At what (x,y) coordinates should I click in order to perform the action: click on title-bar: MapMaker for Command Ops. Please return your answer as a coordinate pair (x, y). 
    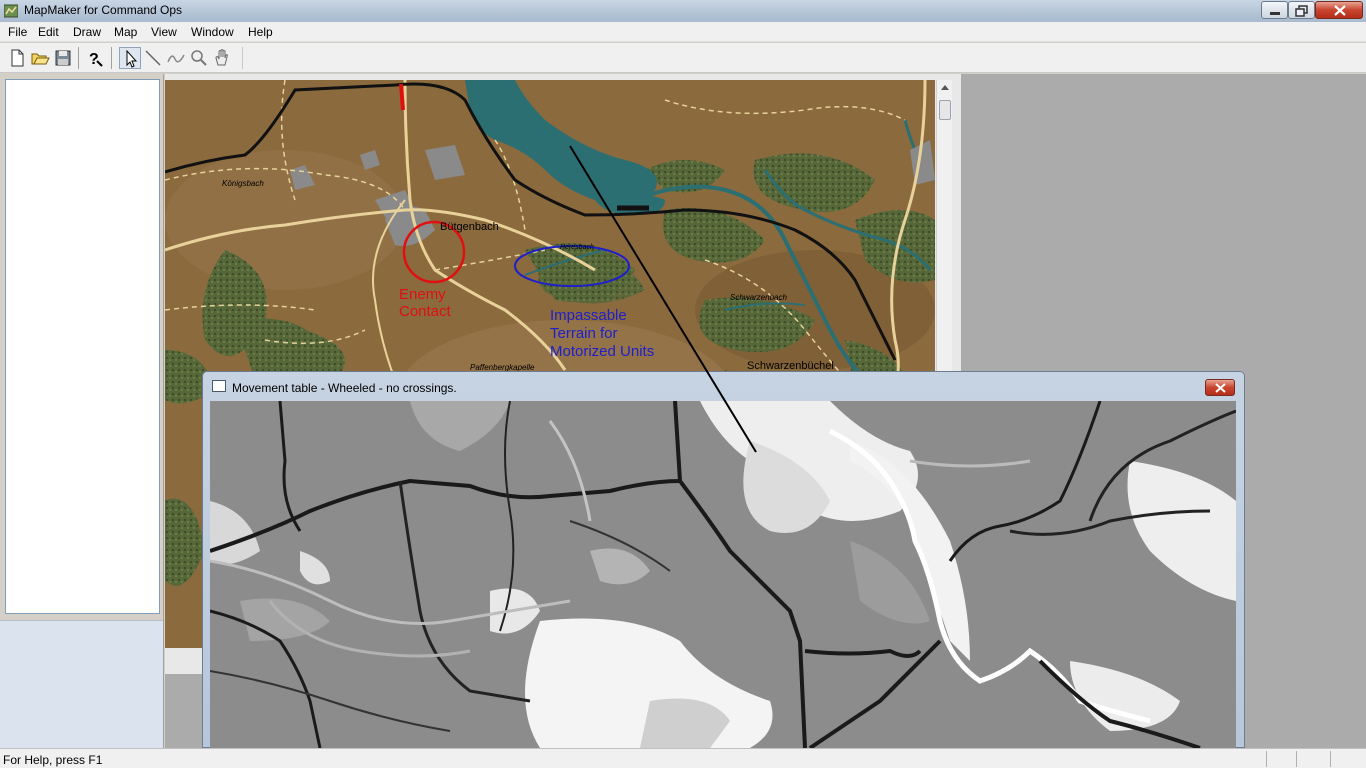
    Looking at the image, I should click on (683, 11).